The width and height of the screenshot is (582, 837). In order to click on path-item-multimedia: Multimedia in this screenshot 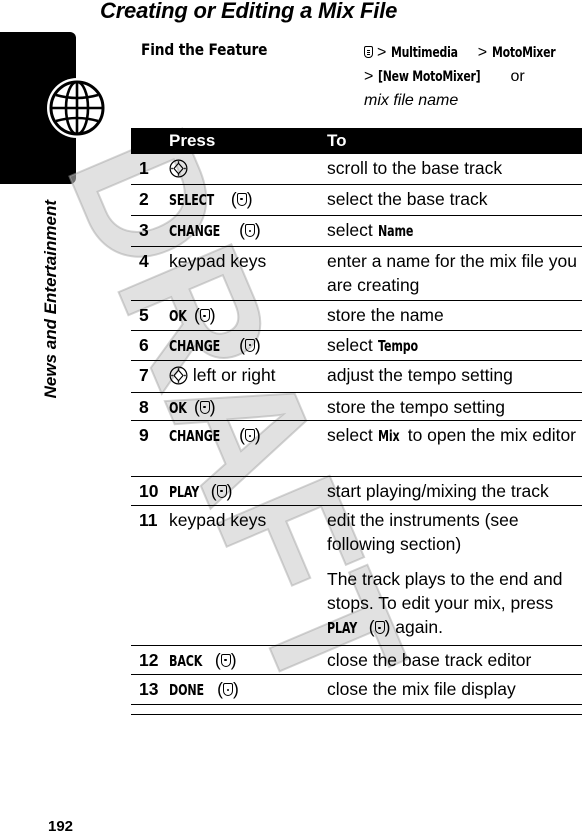, I will do `click(424, 53)`.